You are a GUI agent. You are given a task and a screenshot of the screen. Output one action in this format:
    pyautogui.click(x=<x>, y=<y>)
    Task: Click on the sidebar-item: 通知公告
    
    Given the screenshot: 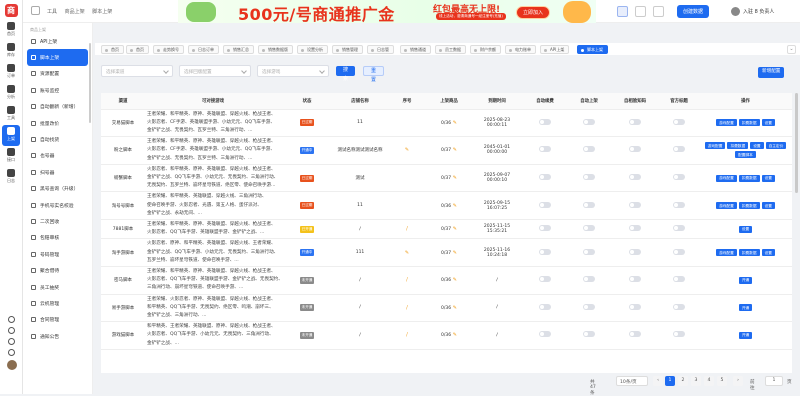 What is the action you would take?
    pyautogui.click(x=57, y=336)
    